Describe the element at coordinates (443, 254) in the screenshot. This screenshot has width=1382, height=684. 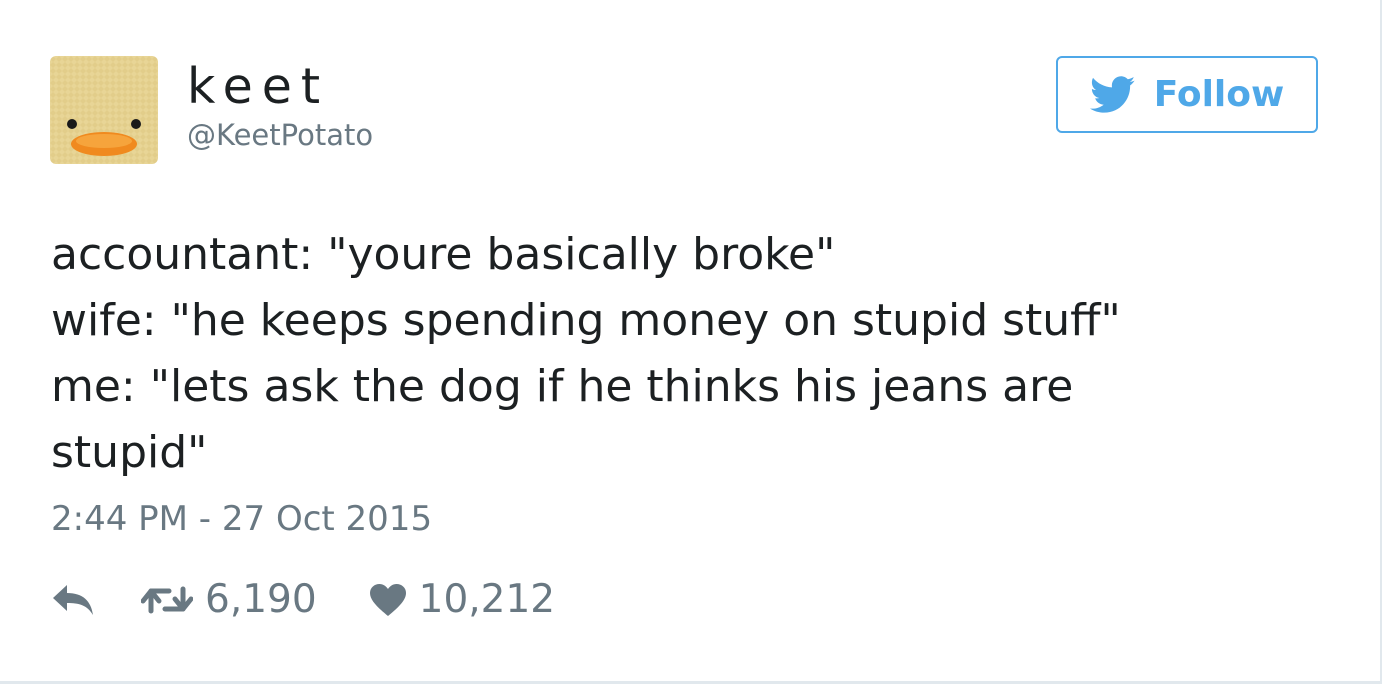
I see `tweet-line: accountant: "youre basically broke"` at that location.